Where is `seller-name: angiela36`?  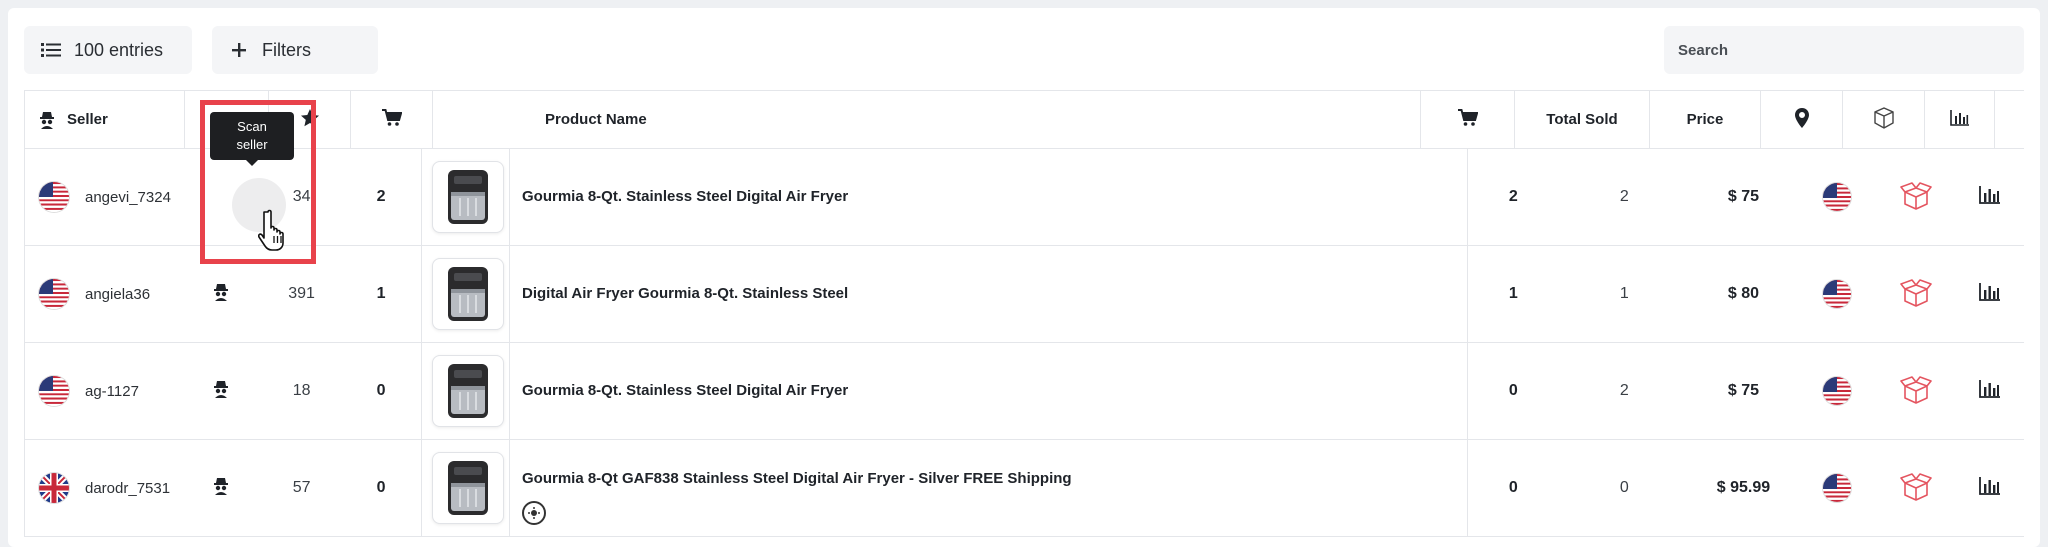
seller-name: angiela36 is located at coordinates (117, 294).